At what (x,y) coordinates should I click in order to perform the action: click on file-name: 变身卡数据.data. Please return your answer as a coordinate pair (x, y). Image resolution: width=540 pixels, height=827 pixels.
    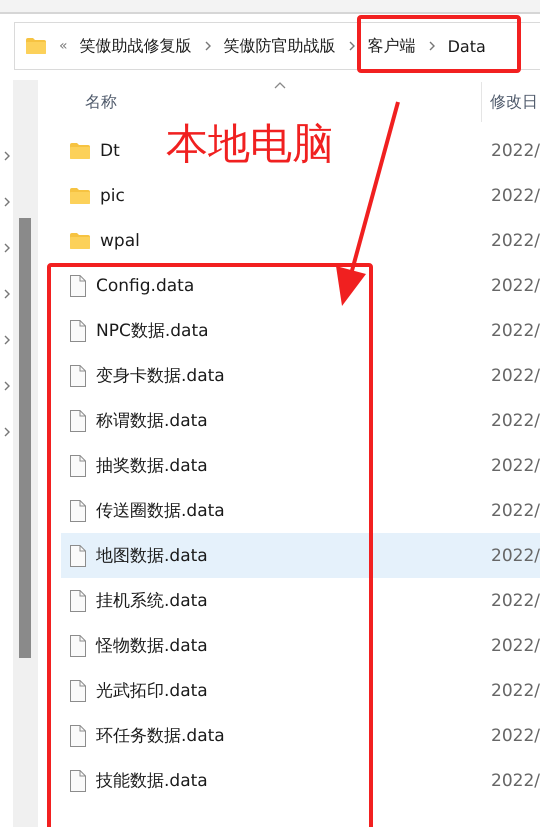
    Looking at the image, I should click on (160, 375).